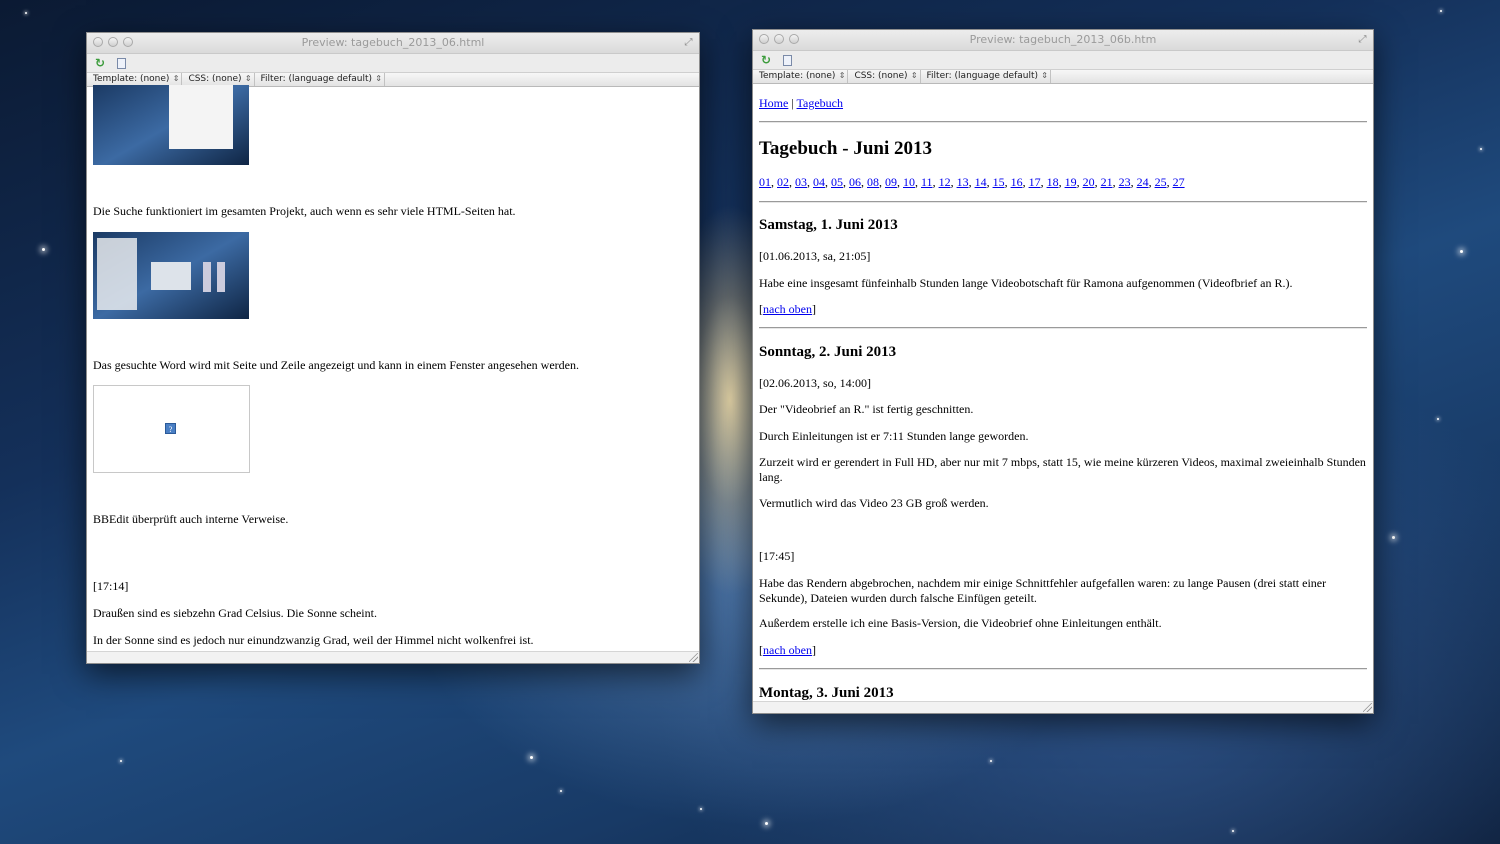  Describe the element at coordinates (783, 182) in the screenshot. I see `day-link: 02` at that location.